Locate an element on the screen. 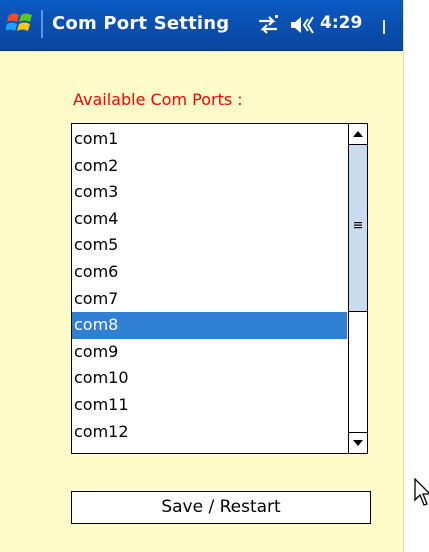 This screenshot has height=552, width=429. scroll-down-button is located at coordinates (358, 442).